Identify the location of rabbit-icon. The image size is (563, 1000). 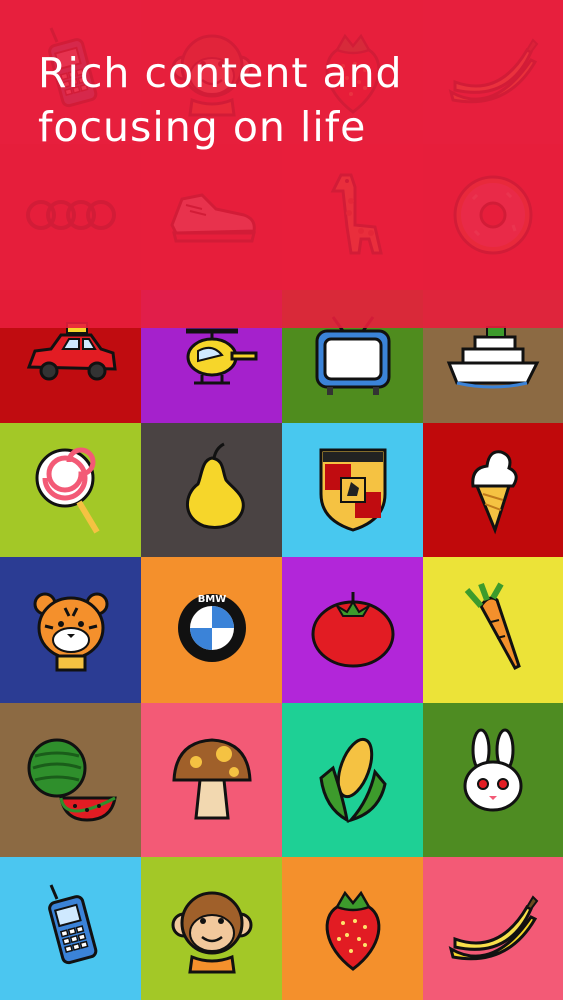
(493, 780).